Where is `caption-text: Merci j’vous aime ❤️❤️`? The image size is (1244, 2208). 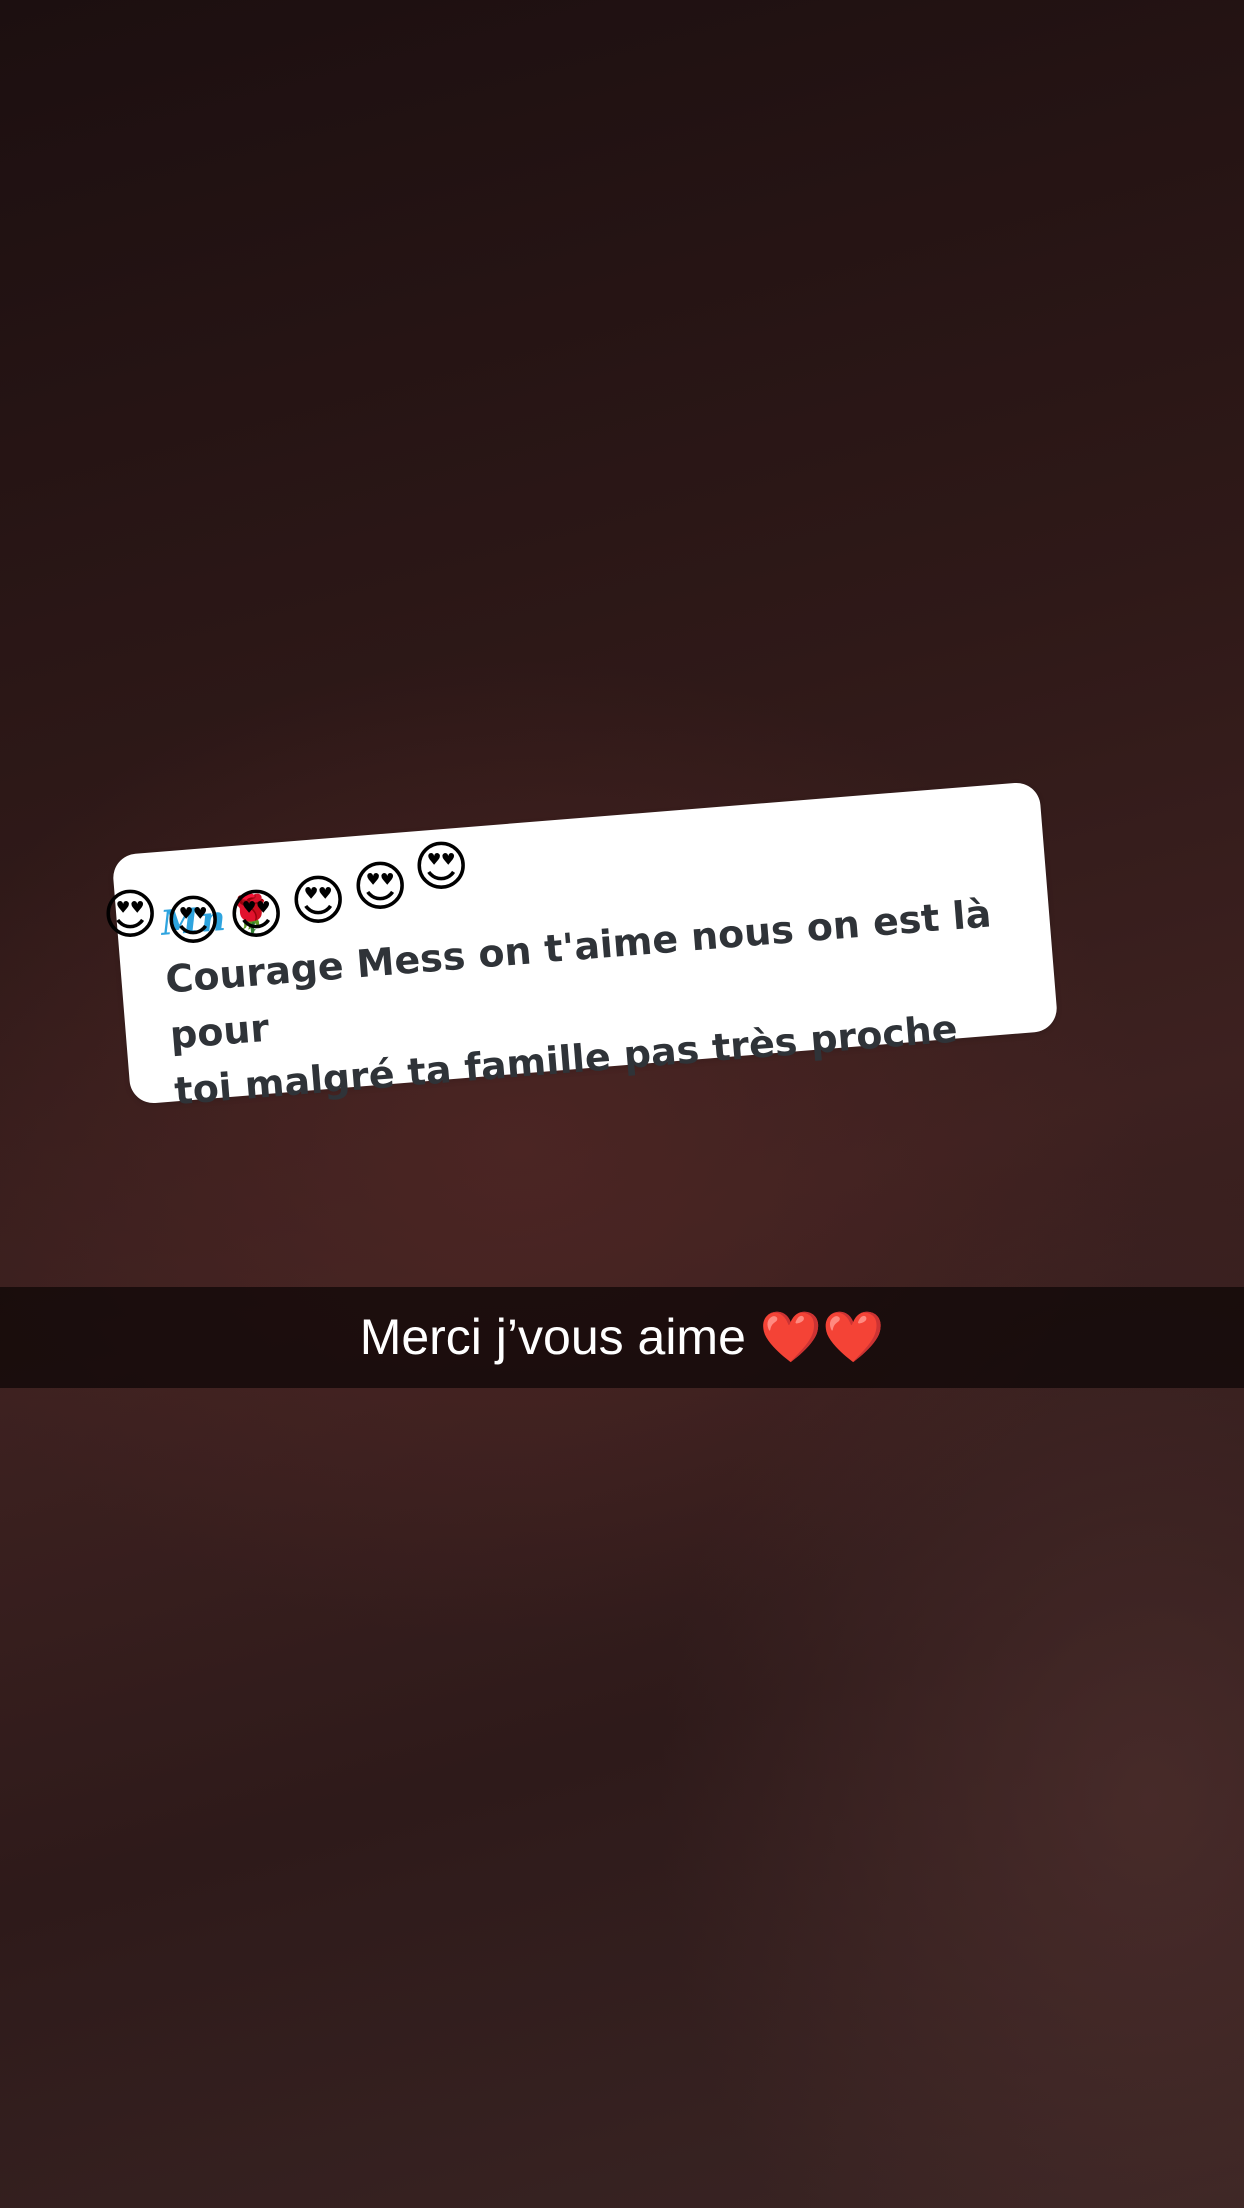
caption-text: Merci j’vous aime ❤️❤️ is located at coordinates (622, 1337).